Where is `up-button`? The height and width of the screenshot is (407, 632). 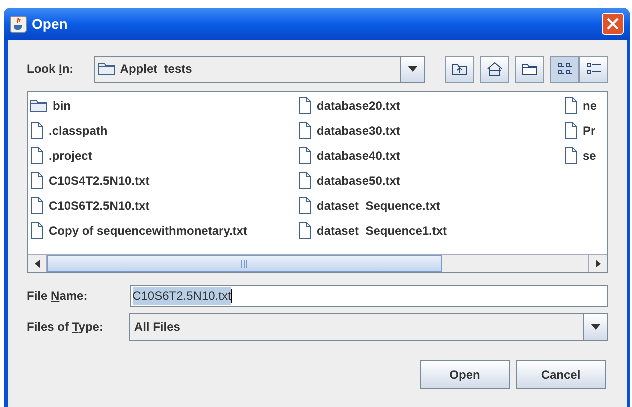
up-button is located at coordinates (459, 69).